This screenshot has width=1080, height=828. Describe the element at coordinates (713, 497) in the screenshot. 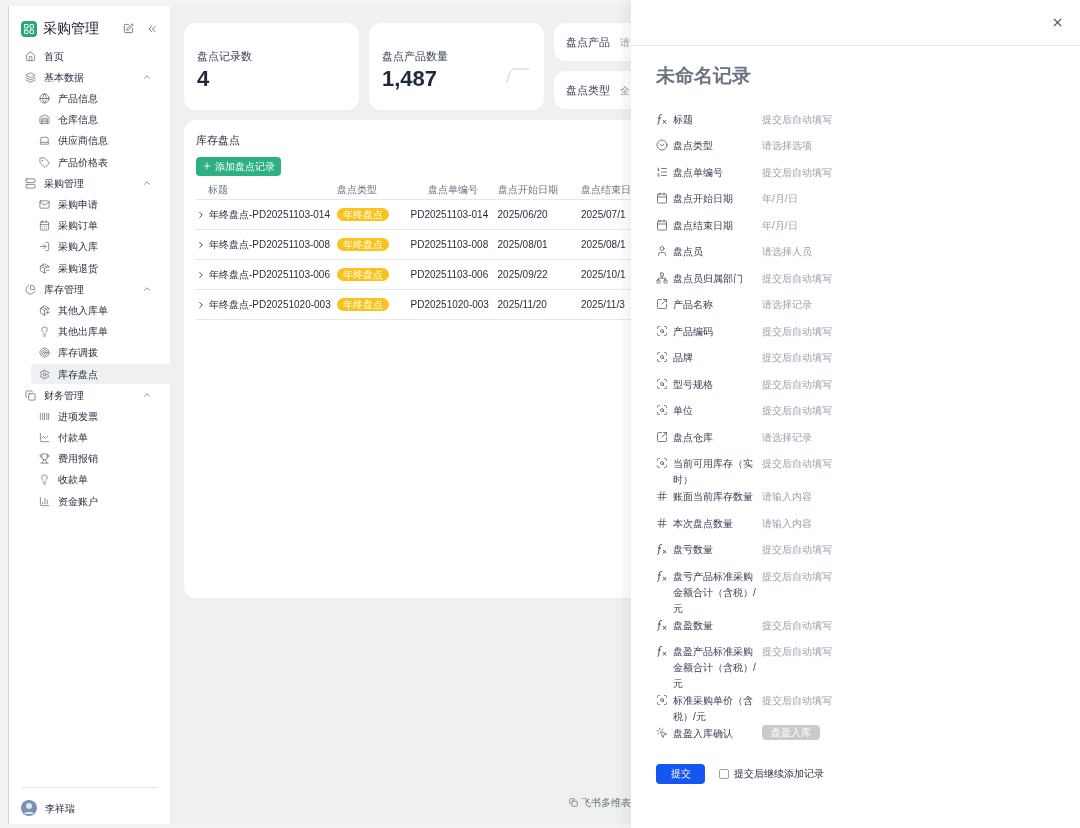

I see `field-label: 账面当前库存数量` at that location.